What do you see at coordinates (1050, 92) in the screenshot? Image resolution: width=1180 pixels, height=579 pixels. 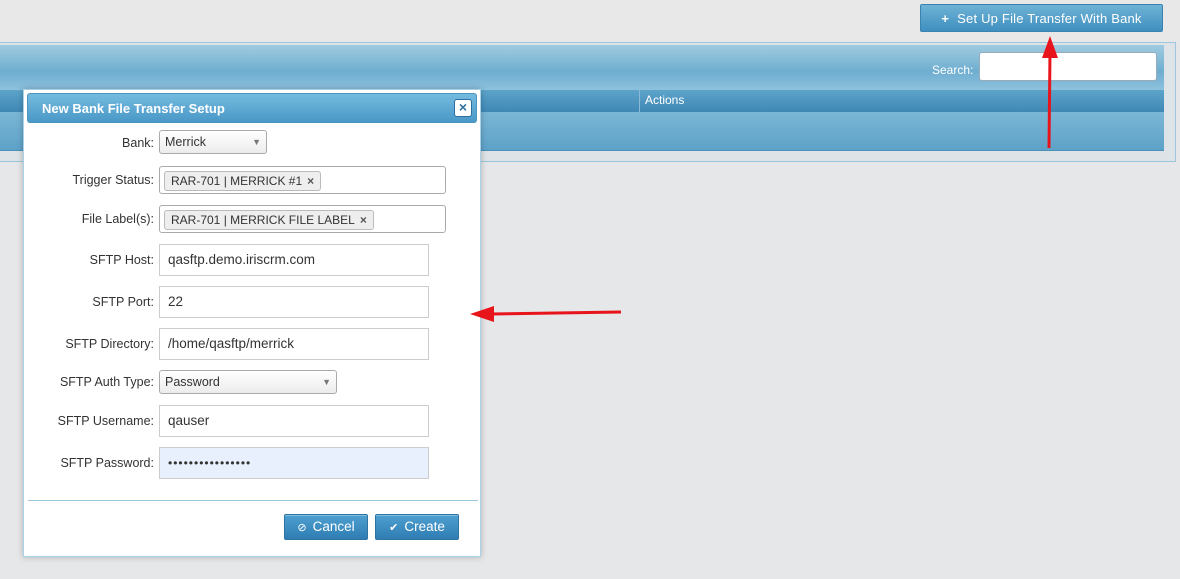 I see `up-arrow-annotation` at bounding box center [1050, 92].